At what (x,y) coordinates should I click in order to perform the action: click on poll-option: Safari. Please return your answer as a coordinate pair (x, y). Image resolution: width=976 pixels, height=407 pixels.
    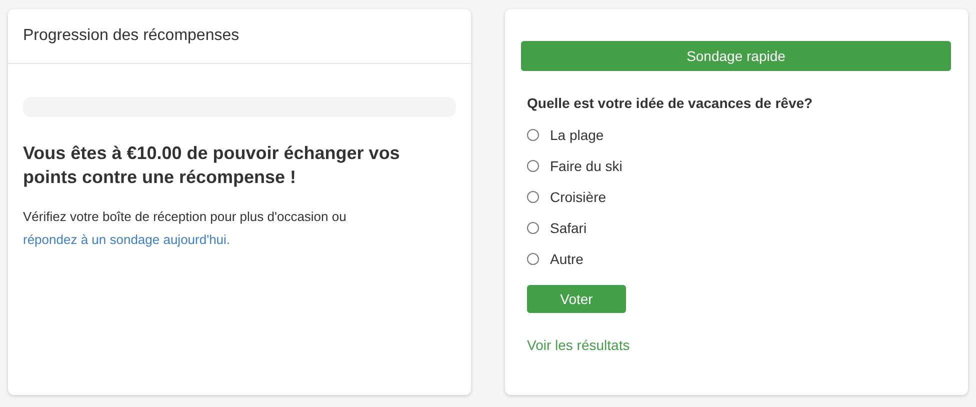
    Looking at the image, I should click on (557, 228).